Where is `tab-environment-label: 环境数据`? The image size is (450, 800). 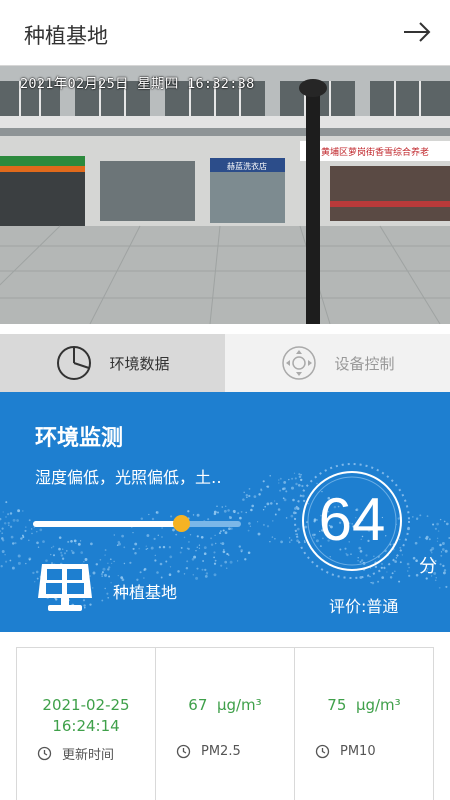 tab-environment-label: 环境数据 is located at coordinates (139, 363).